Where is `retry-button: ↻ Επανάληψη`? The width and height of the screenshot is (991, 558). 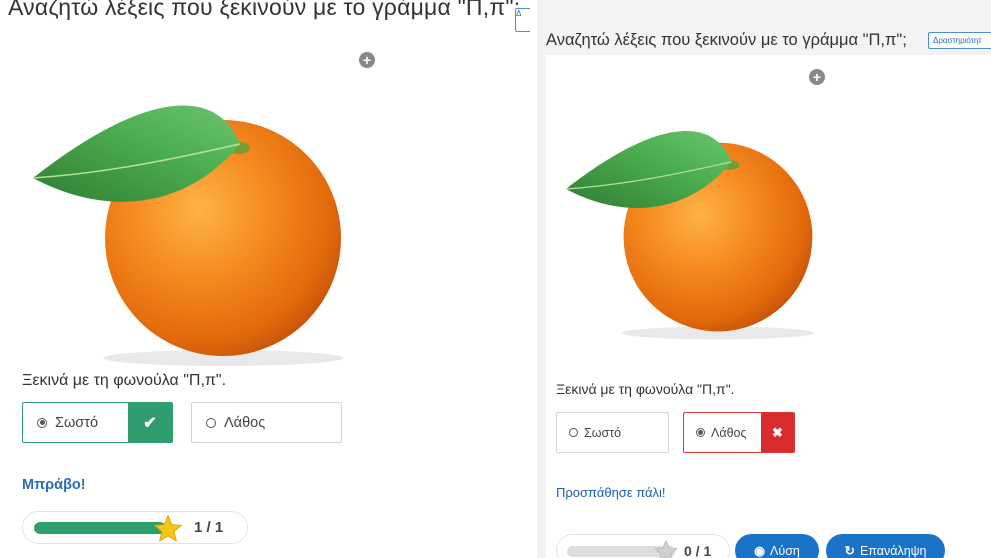 retry-button: ↻ Επανάληψη is located at coordinates (885, 546).